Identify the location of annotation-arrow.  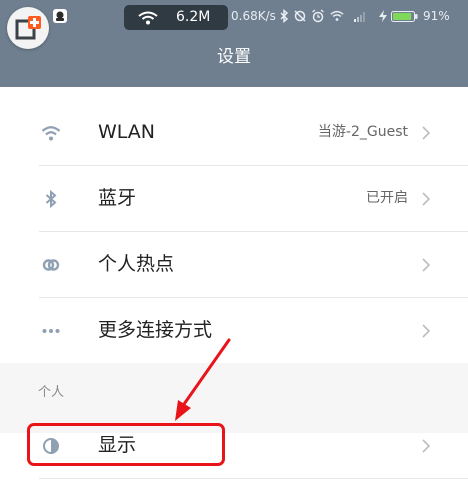
(203, 379).